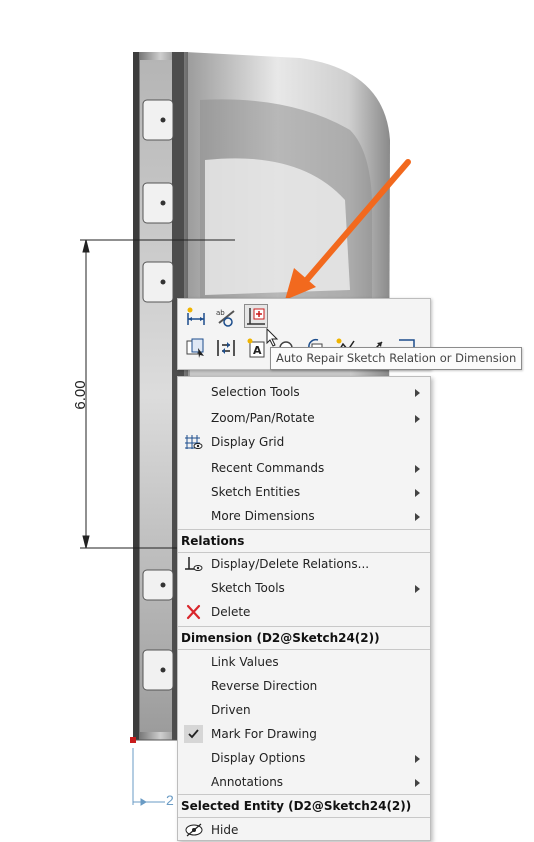 The height and width of the screenshot is (842, 534). Describe the element at coordinates (304, 392) in the screenshot. I see `menu-item-selection-tools: Selection Tools` at that location.